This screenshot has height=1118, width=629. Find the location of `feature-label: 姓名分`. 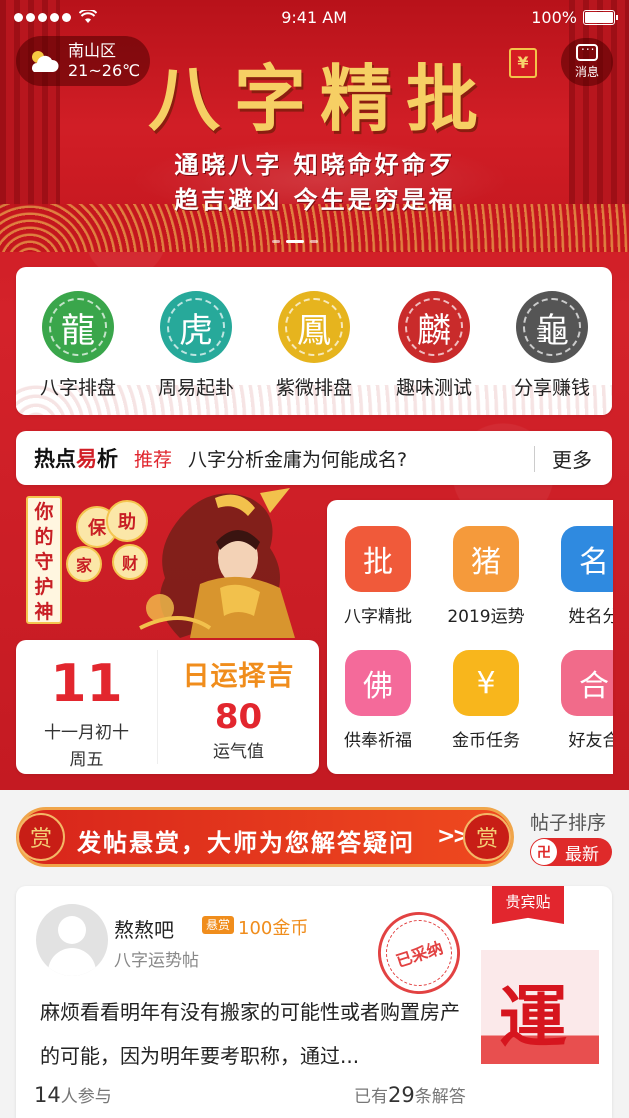

feature-label: 姓名分 is located at coordinates (591, 617).